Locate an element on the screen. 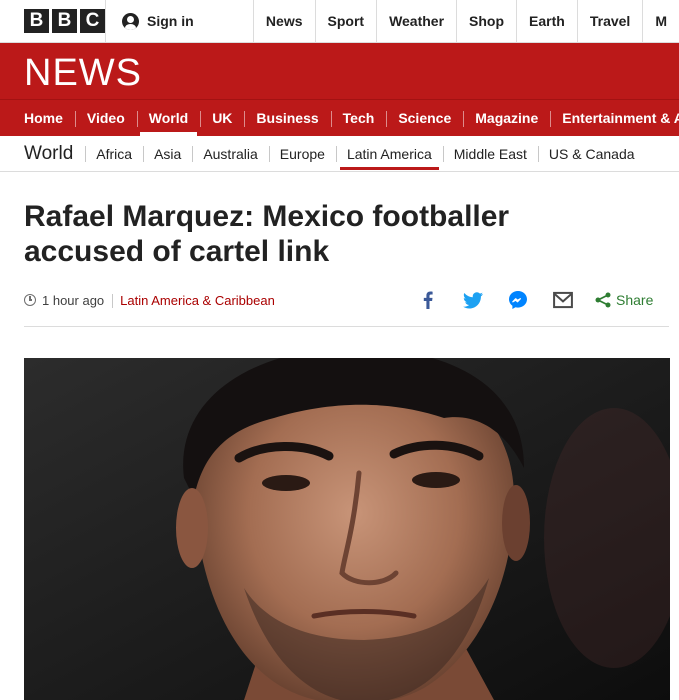  top-nav-sport: Sport is located at coordinates (347, 21).